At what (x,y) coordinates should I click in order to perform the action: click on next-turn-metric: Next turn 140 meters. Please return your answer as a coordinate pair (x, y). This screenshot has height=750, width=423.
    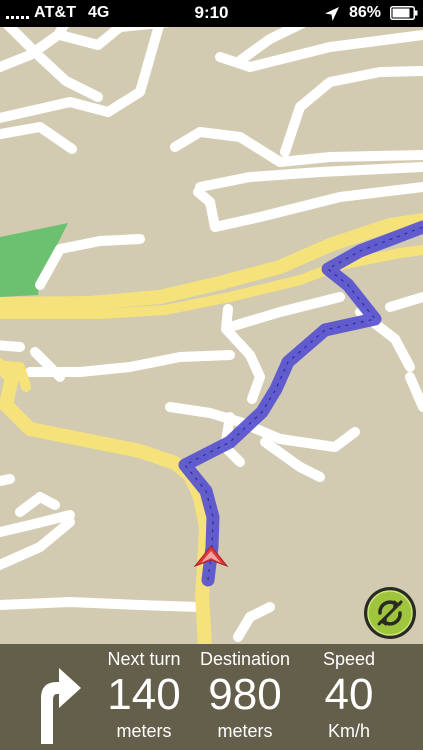
    Looking at the image, I should click on (144, 692).